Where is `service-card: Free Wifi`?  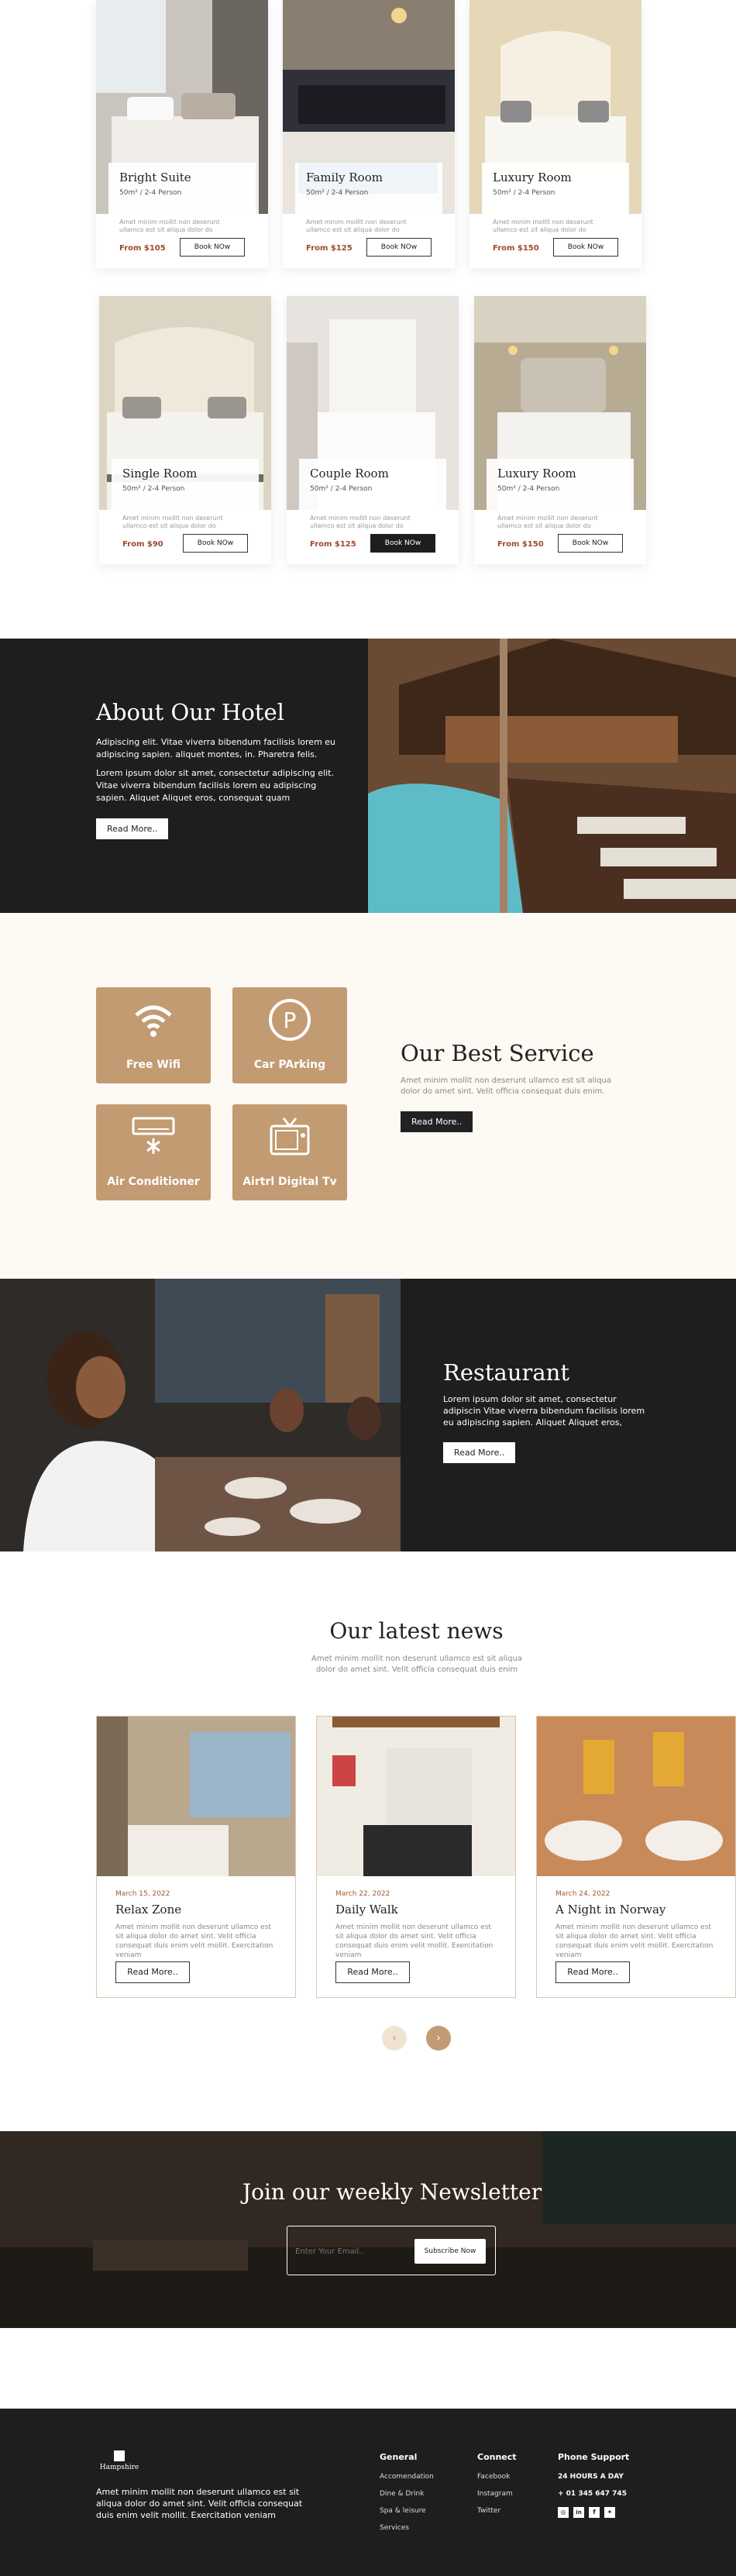
service-card: Free Wifi is located at coordinates (153, 1035).